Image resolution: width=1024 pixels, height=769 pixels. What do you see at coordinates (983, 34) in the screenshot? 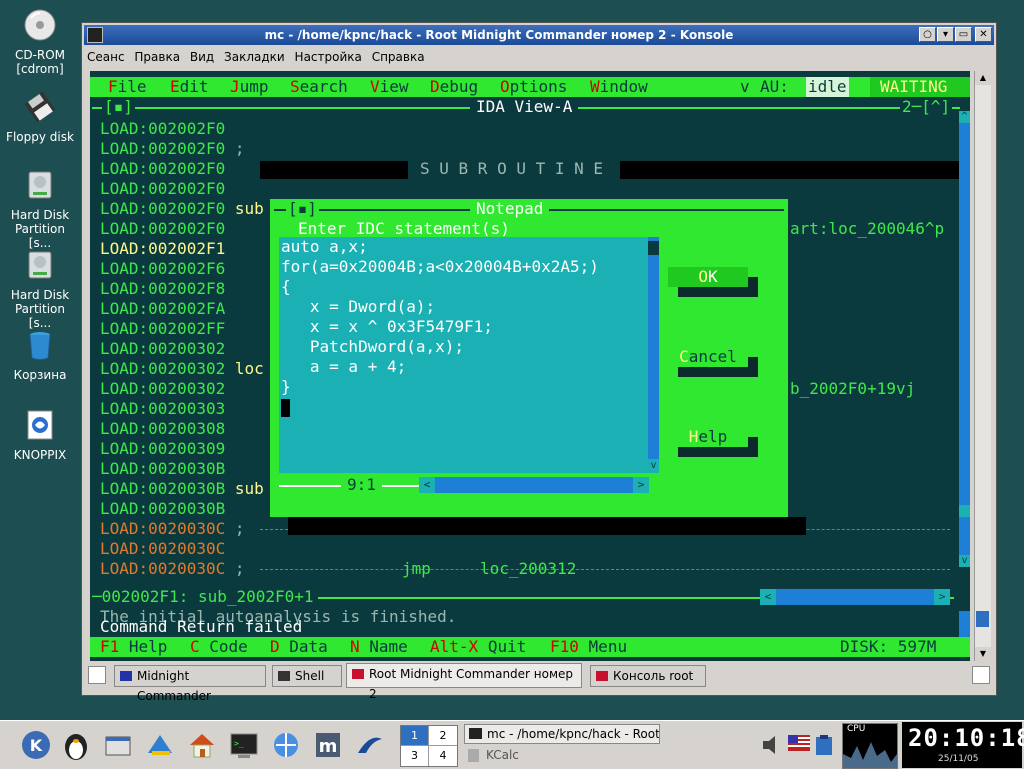
I see `close-button: ✕` at bounding box center [983, 34].